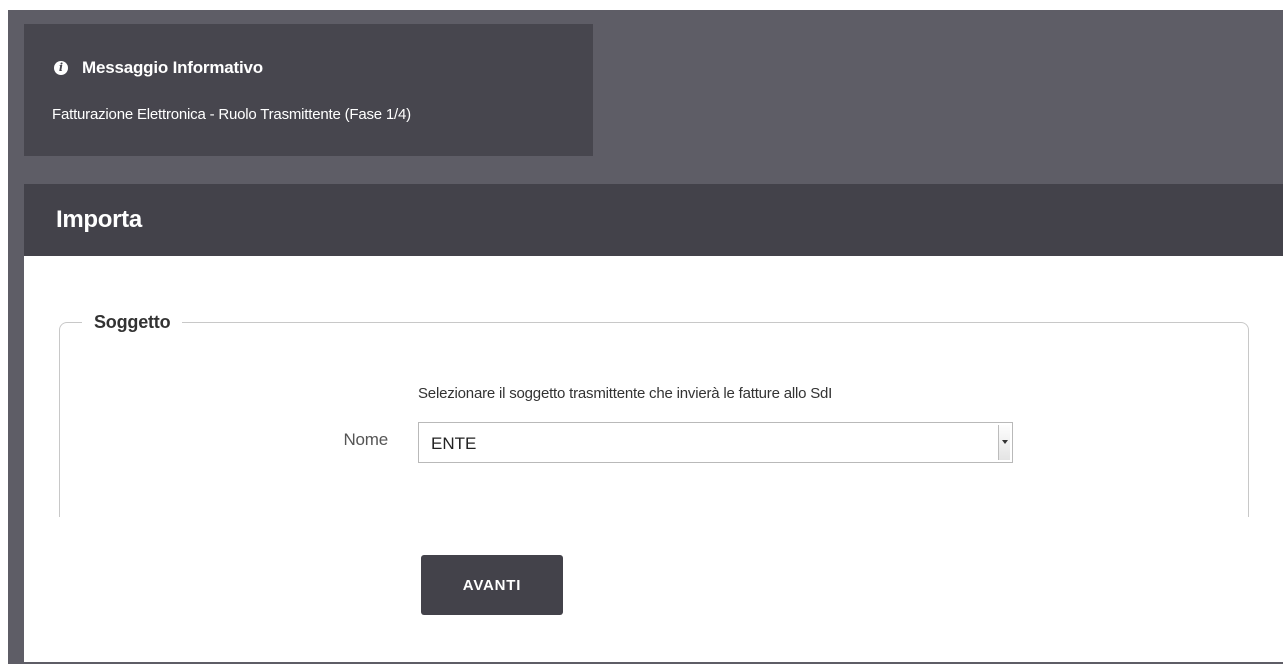 This screenshot has width=1283, height=668. Describe the element at coordinates (99, 219) in the screenshot. I see `page-title: Importa` at that location.